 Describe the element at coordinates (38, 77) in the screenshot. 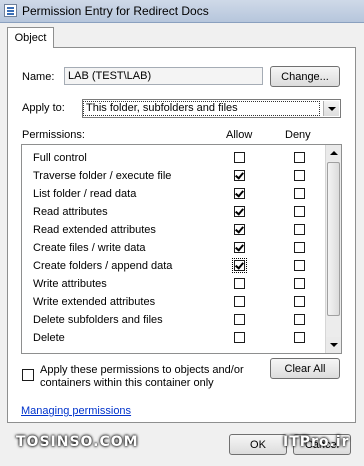

I see `name-label: Name:` at that location.